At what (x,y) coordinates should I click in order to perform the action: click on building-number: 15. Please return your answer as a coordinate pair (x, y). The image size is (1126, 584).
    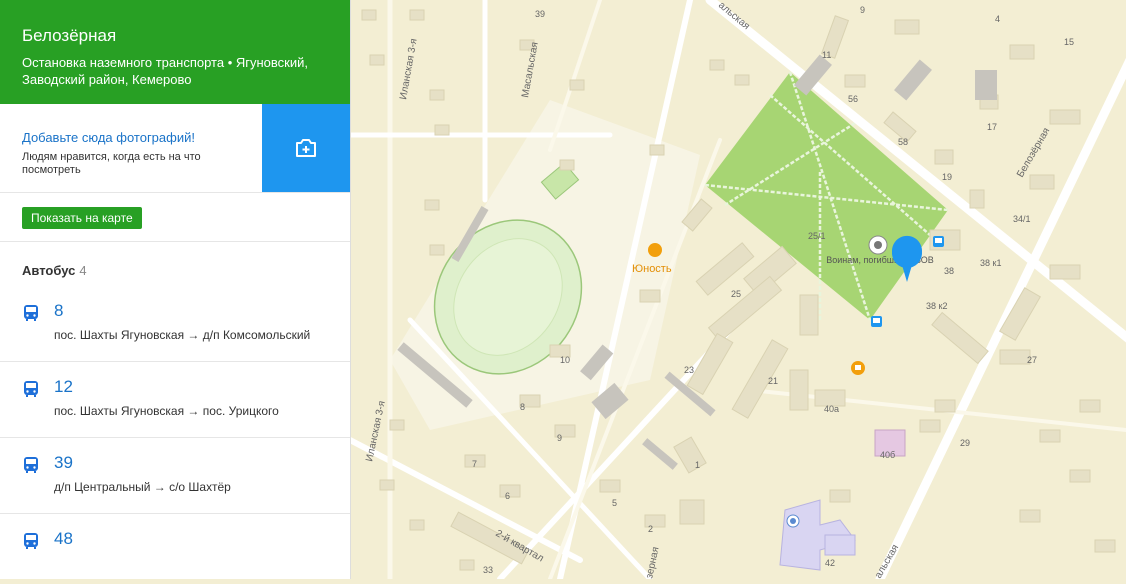
    Looking at the image, I should click on (1069, 42).